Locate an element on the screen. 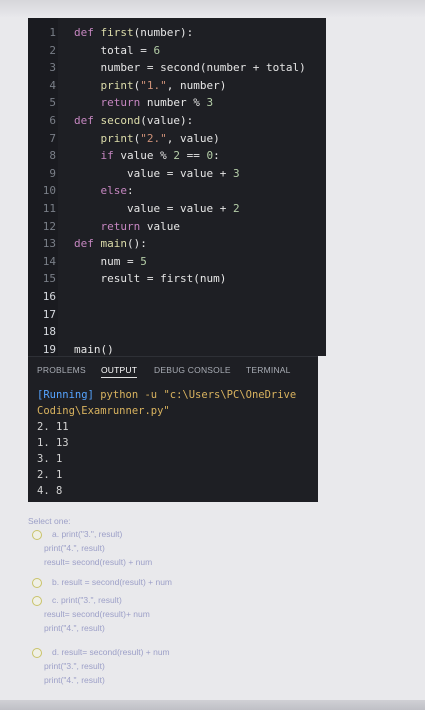  output-line: 2. 1 is located at coordinates (50, 475).